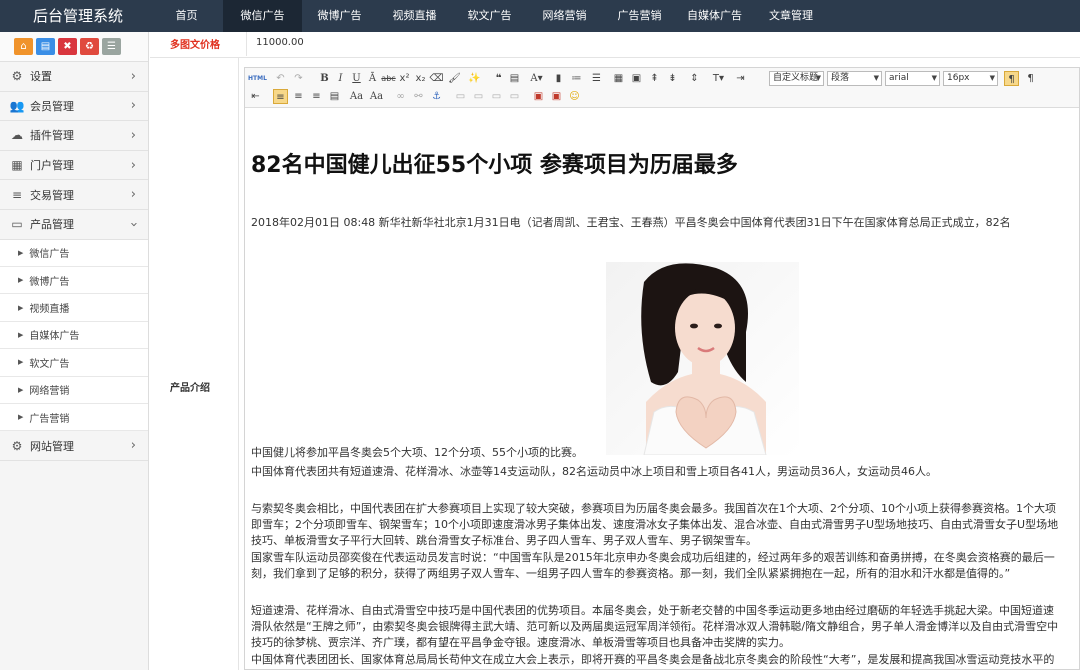 This screenshot has height=670, width=1080. What do you see at coordinates (21, 417) in the screenshot?
I see `triangle-right-icon: ▶` at bounding box center [21, 417].